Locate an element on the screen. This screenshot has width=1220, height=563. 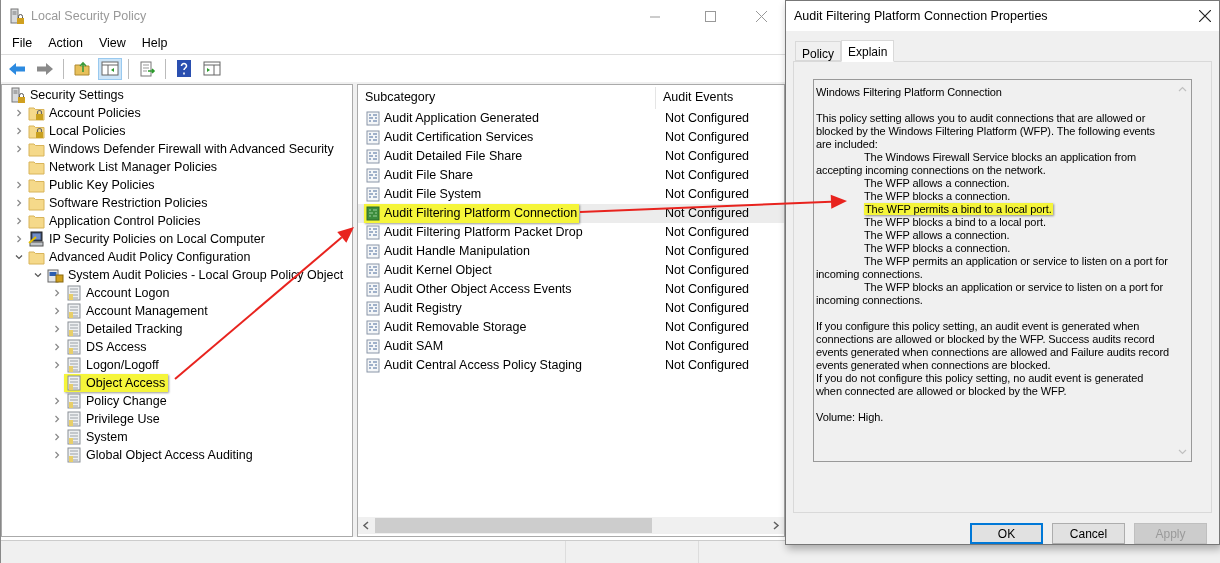
tree-item: Detailed Tracking is located at coordinates (125, 329).